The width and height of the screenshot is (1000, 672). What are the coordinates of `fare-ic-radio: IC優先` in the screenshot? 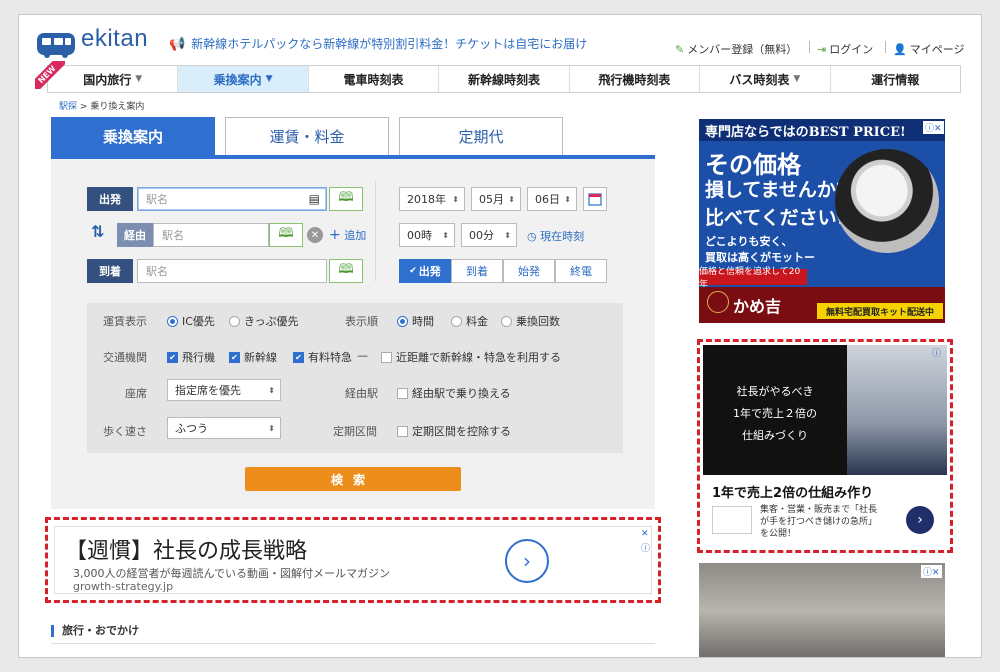 It's located at (191, 321).